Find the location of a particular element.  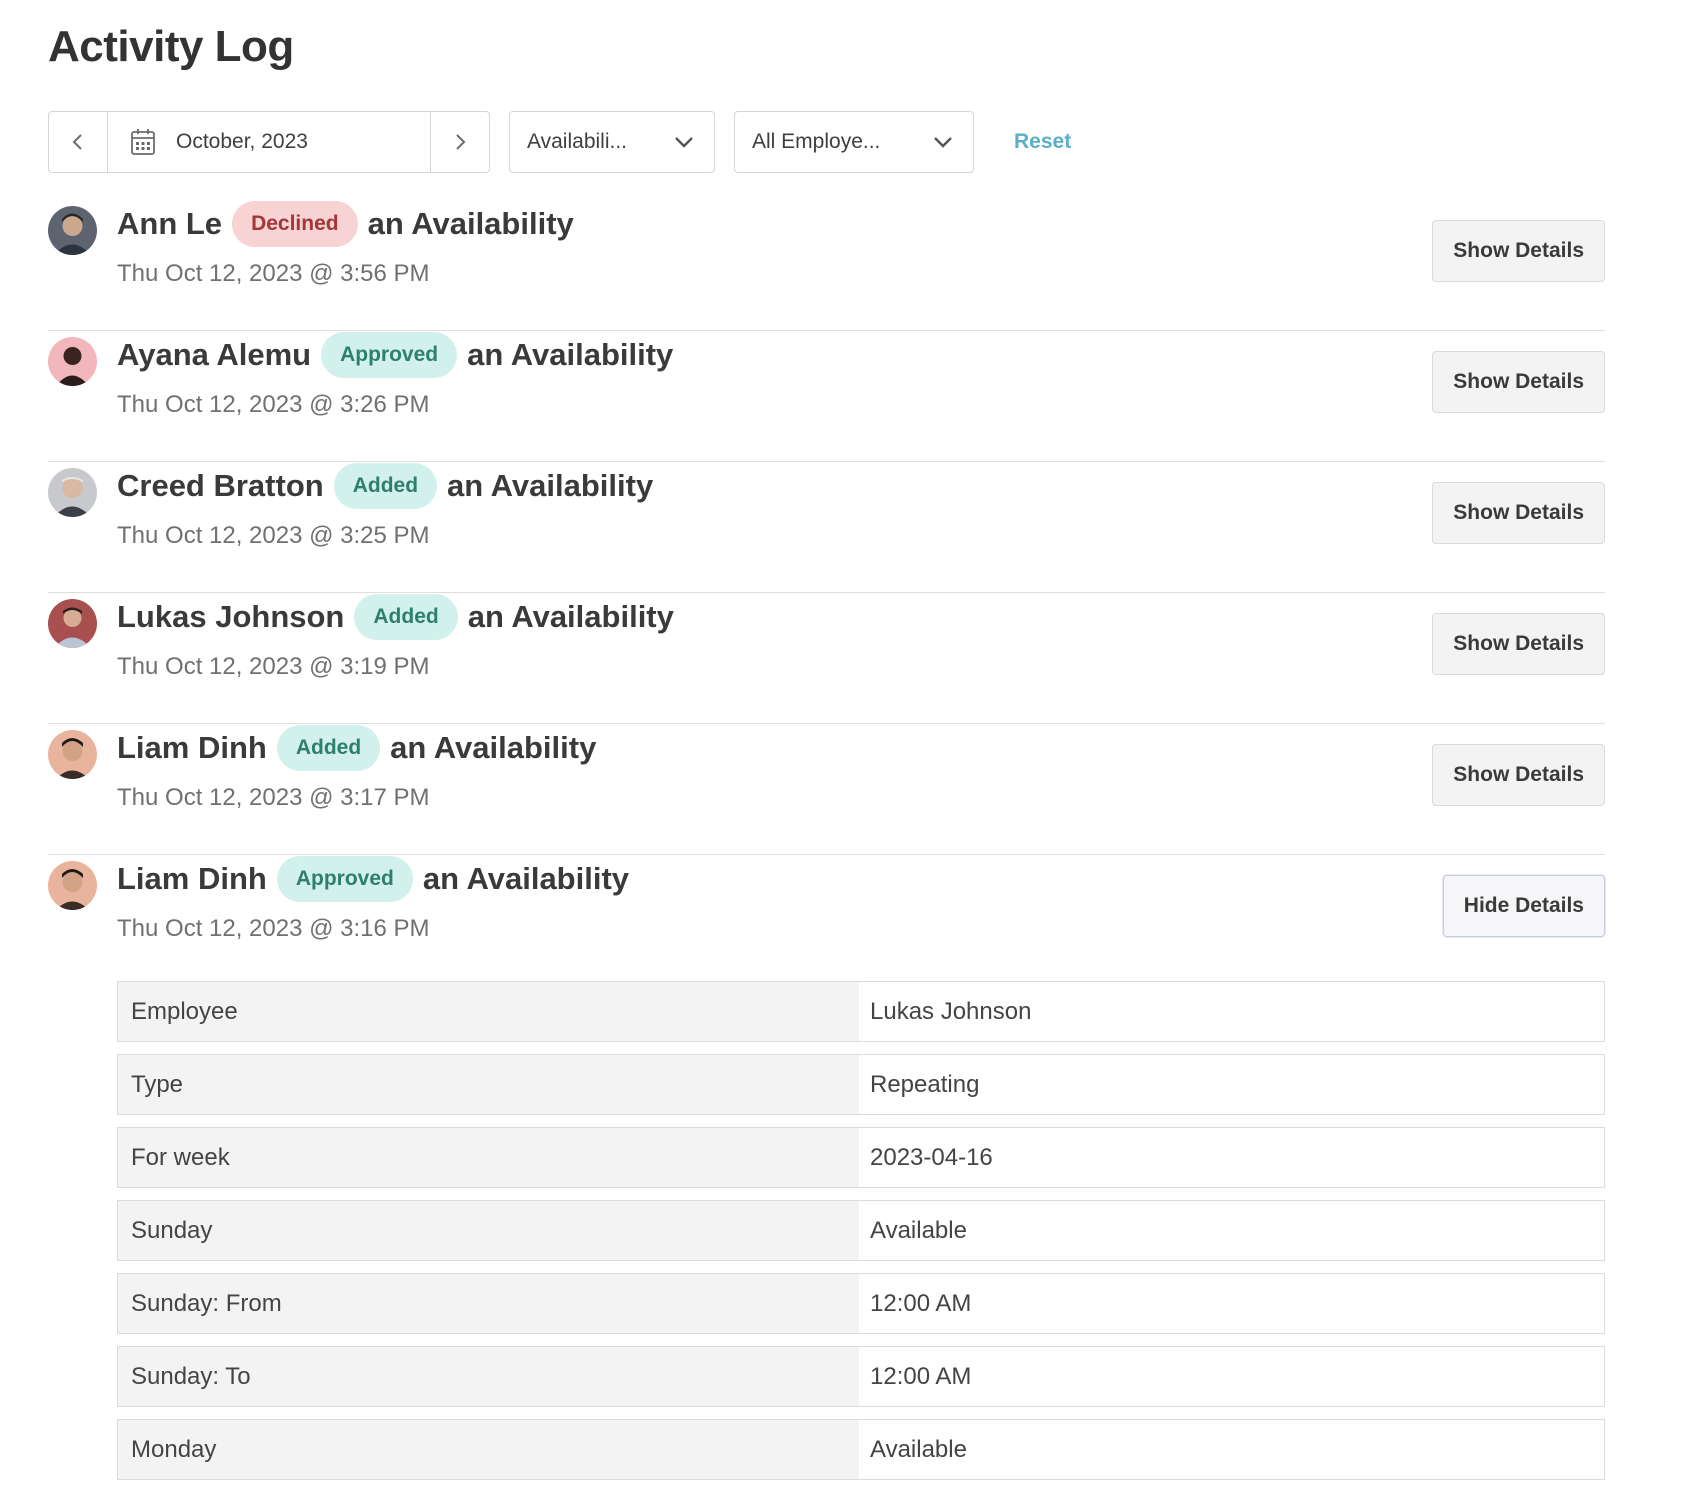

status-badge: Declined is located at coordinates (295, 224).